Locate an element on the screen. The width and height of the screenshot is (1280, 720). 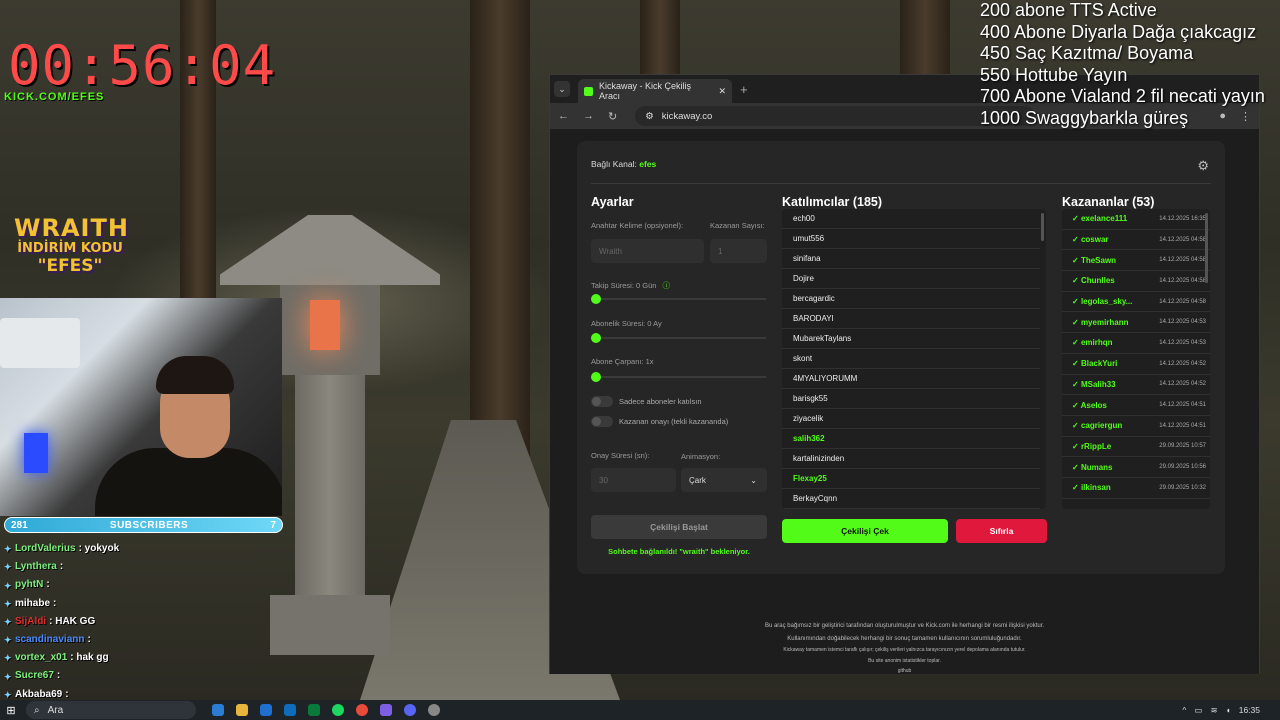
winner-name: ✓ Numans is located at coordinates (1113, 467).